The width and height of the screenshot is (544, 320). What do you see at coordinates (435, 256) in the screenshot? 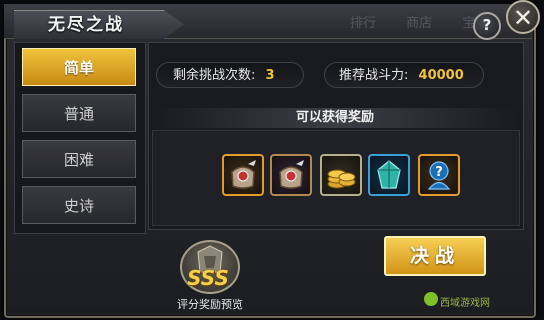
I see `fight-button: 决战` at bounding box center [435, 256].